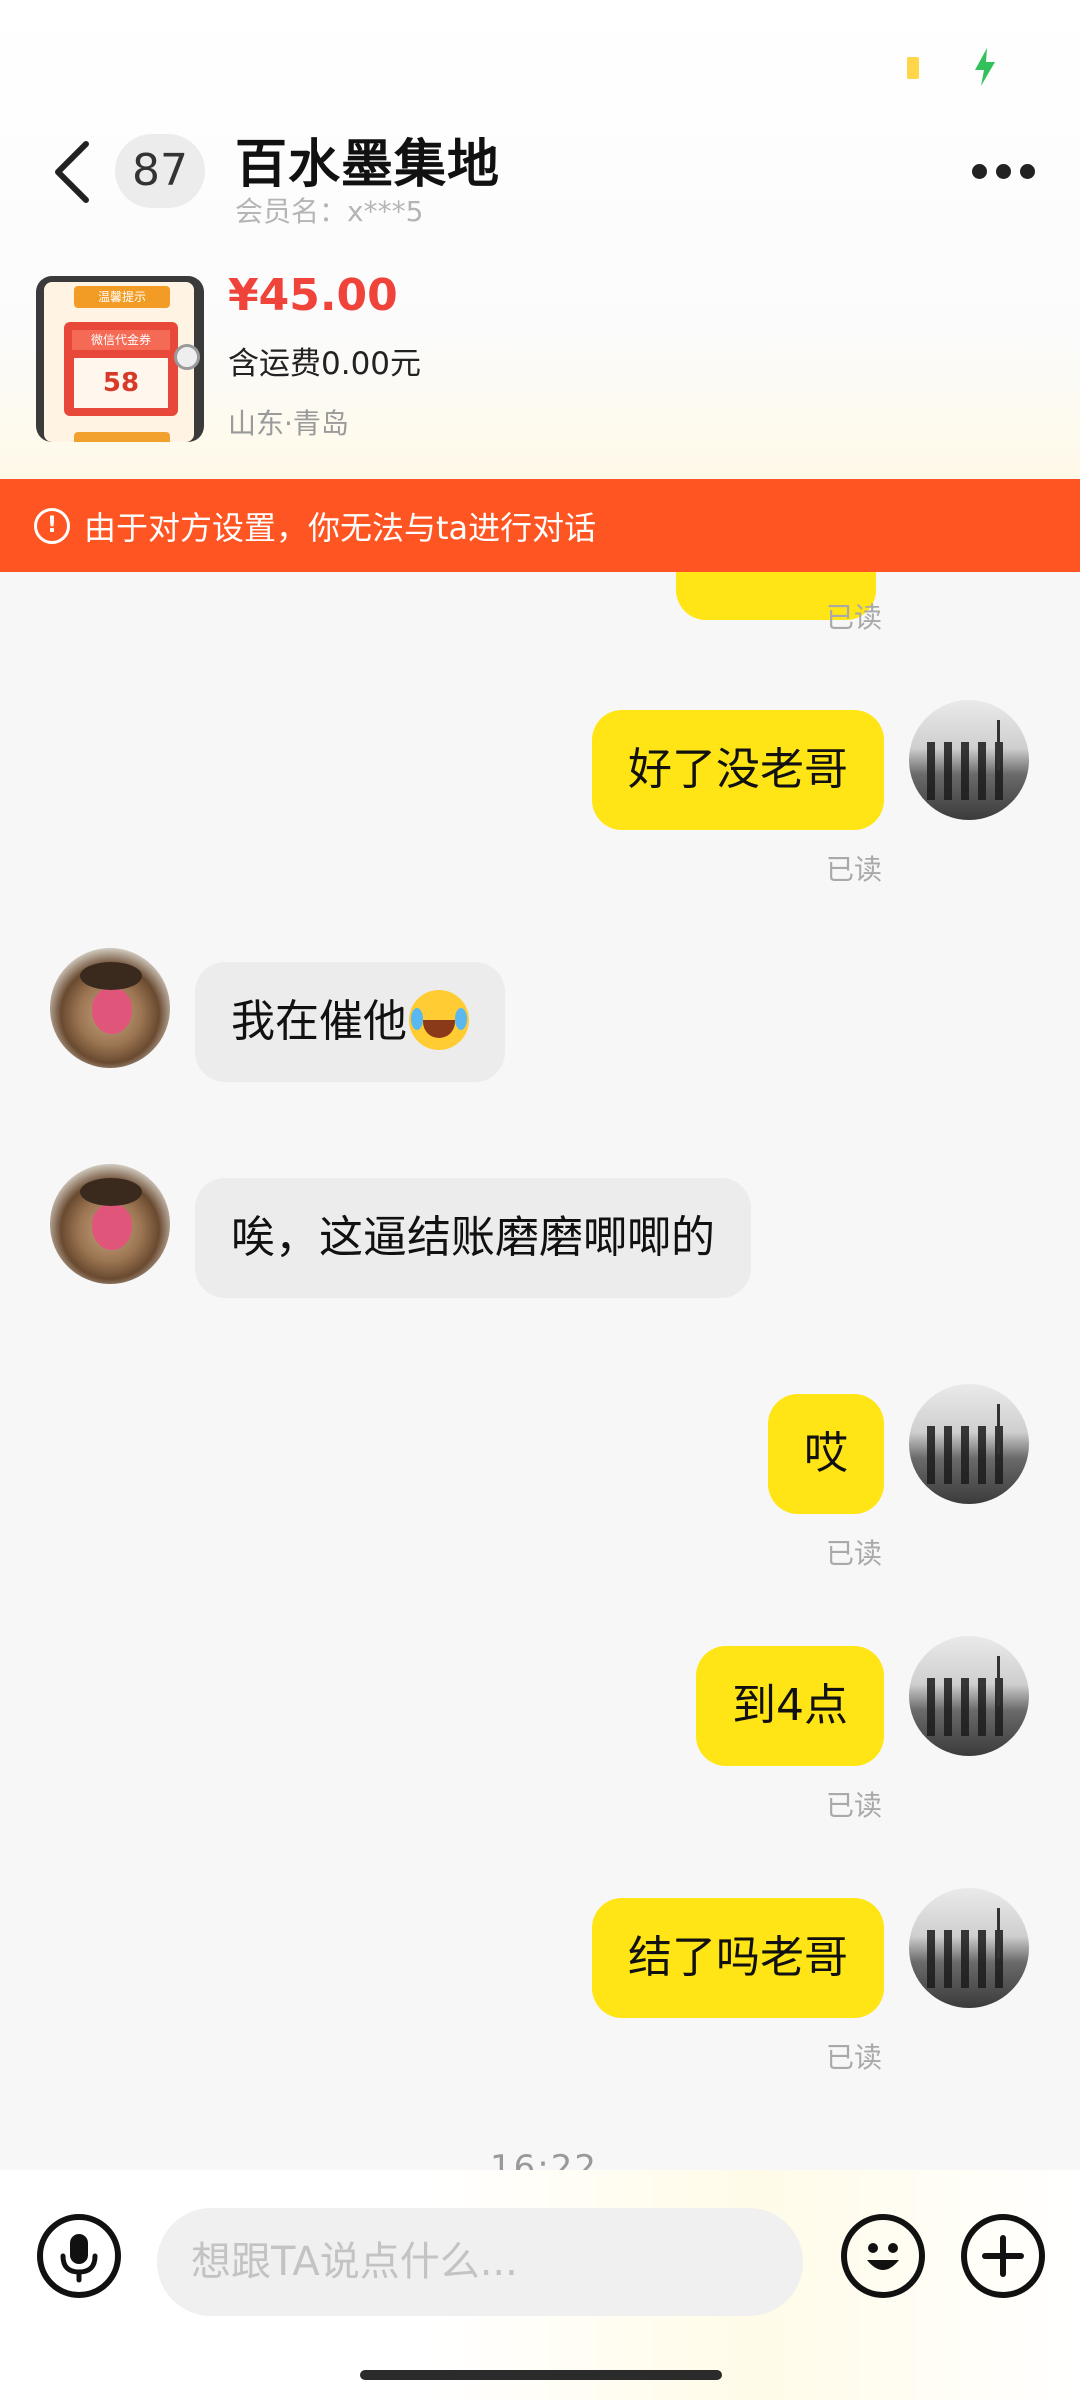  What do you see at coordinates (883, 2256) in the screenshot?
I see `emoji-smile-icon` at bounding box center [883, 2256].